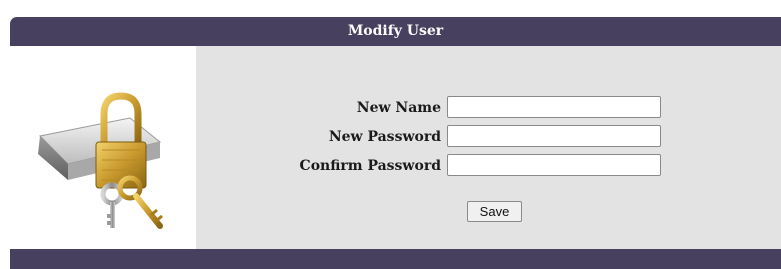  What do you see at coordinates (395, 259) in the screenshot?
I see `footer-bar` at bounding box center [395, 259].